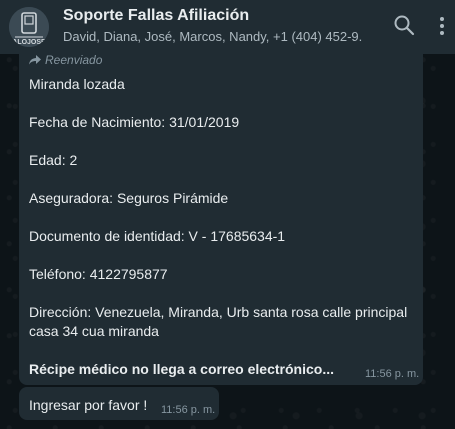  I want to click on message-line-age: Edad: 2, so click(53, 160).